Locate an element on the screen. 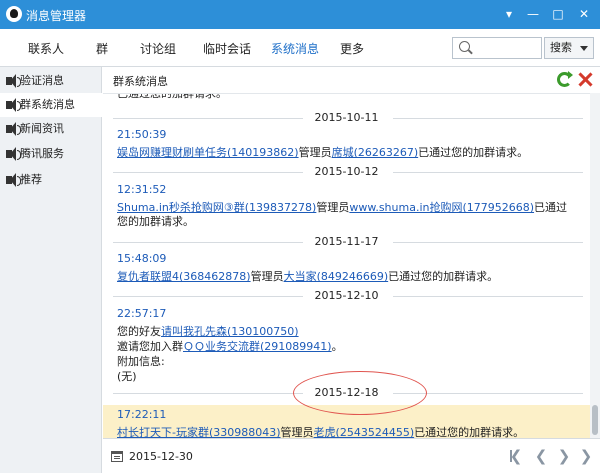  sidebar-item-group-system: 群系统消息 is located at coordinates (51, 105).